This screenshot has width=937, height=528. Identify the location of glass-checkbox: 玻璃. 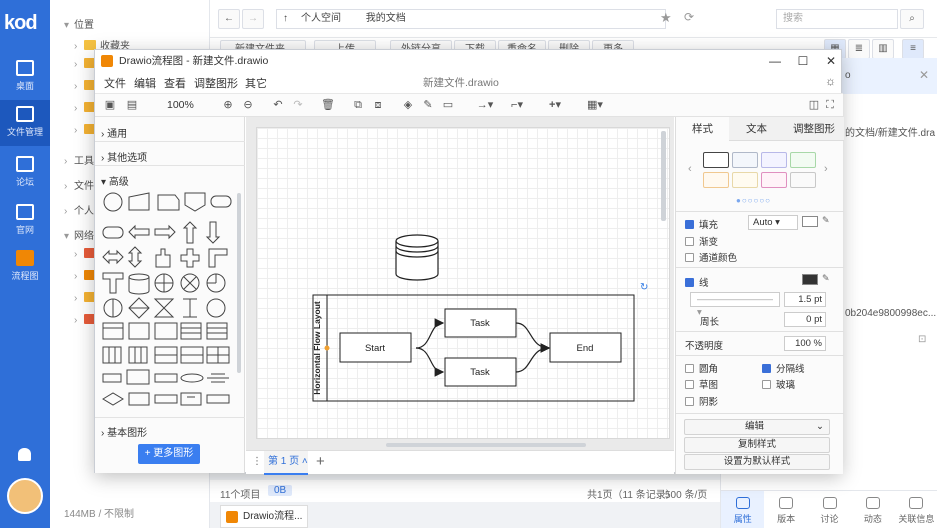
(778, 384).